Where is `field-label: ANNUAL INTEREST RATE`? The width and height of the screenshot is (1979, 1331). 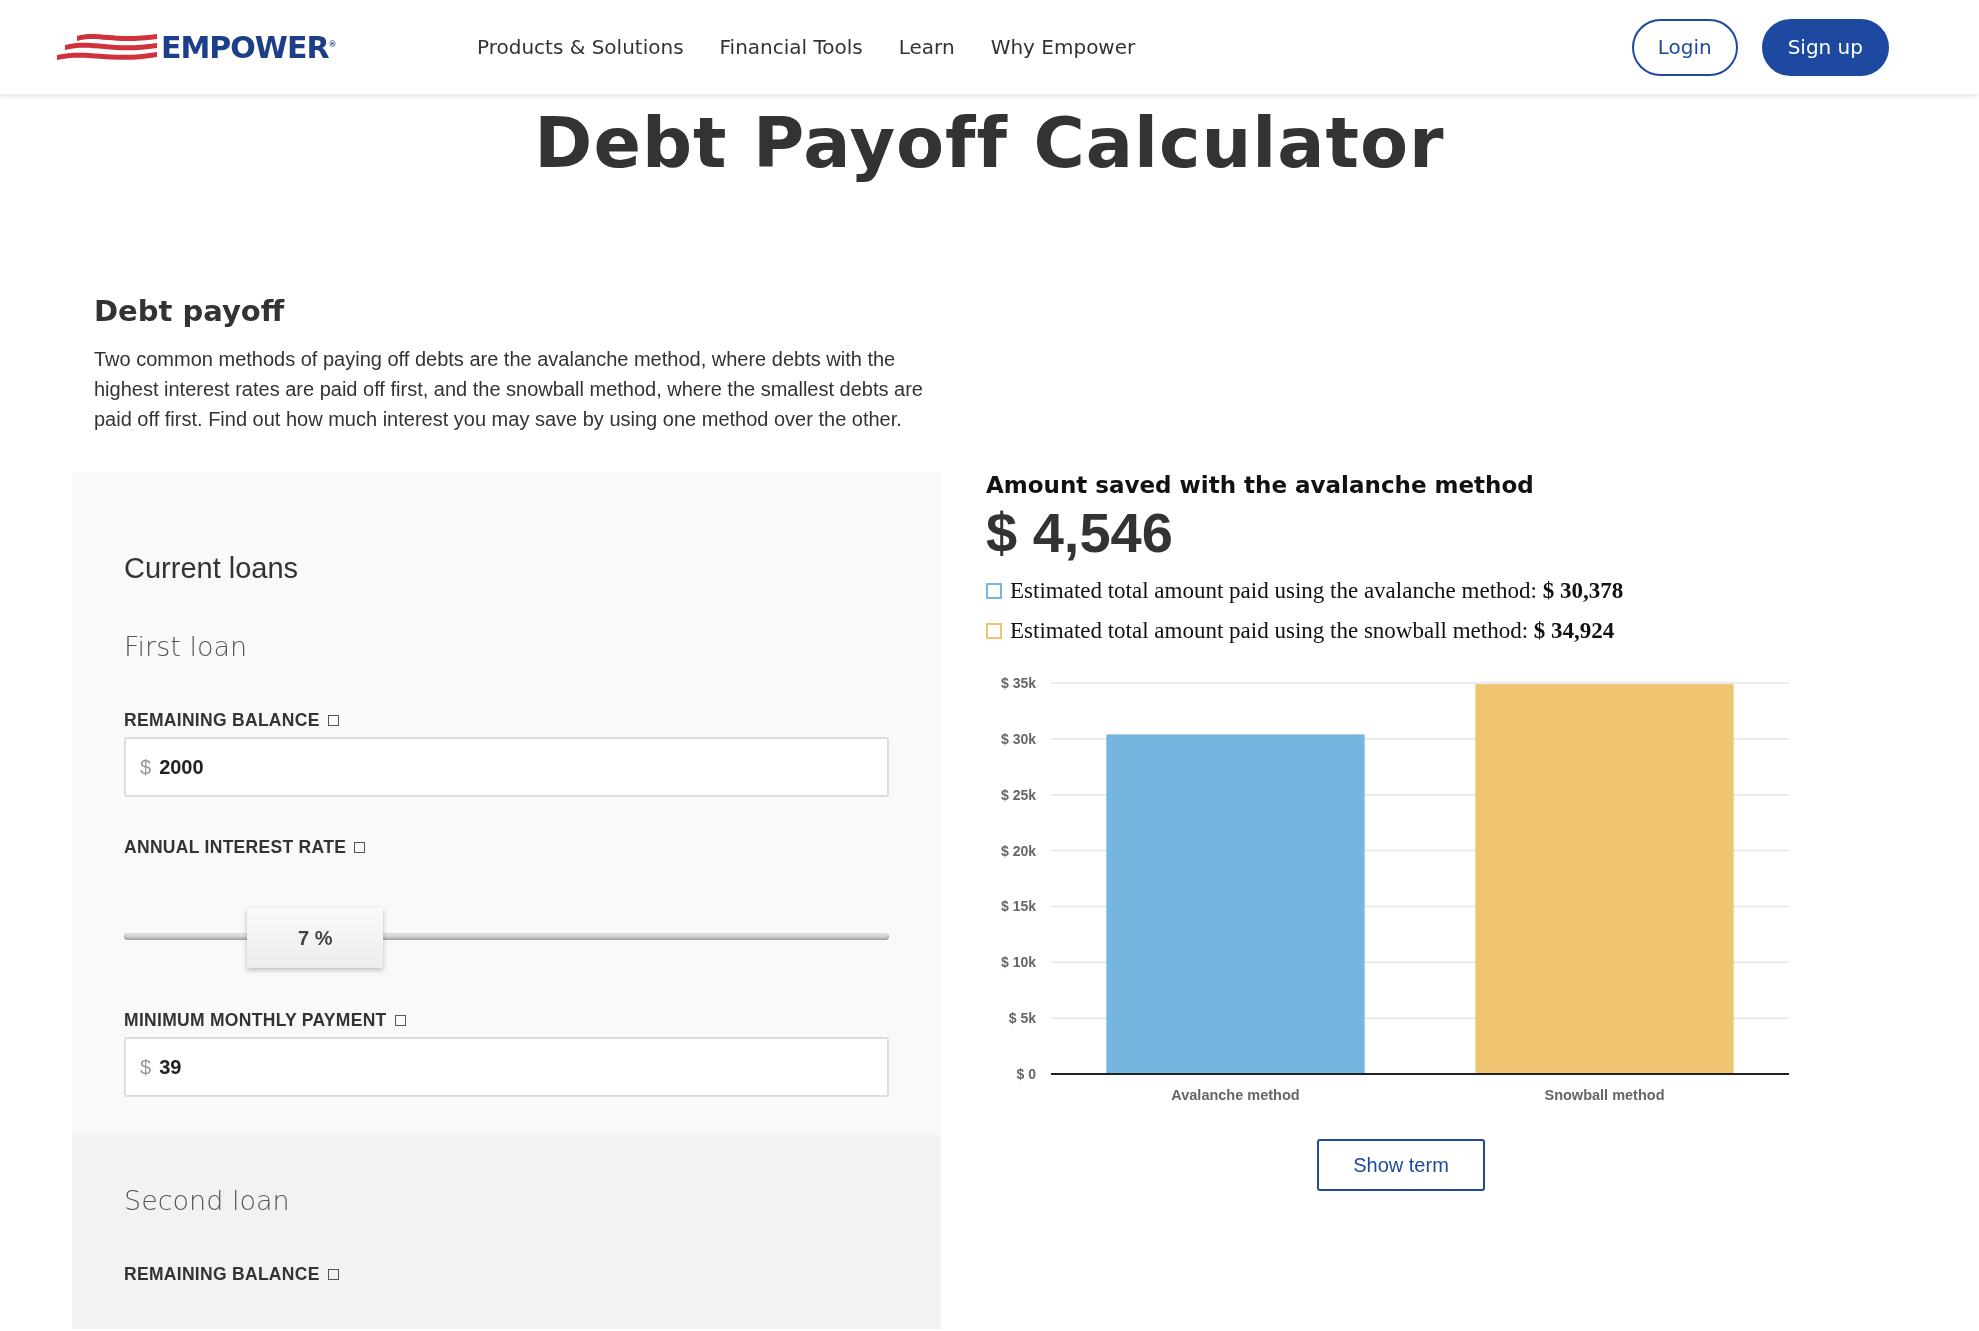 field-label: ANNUAL INTEREST RATE is located at coordinates (235, 847).